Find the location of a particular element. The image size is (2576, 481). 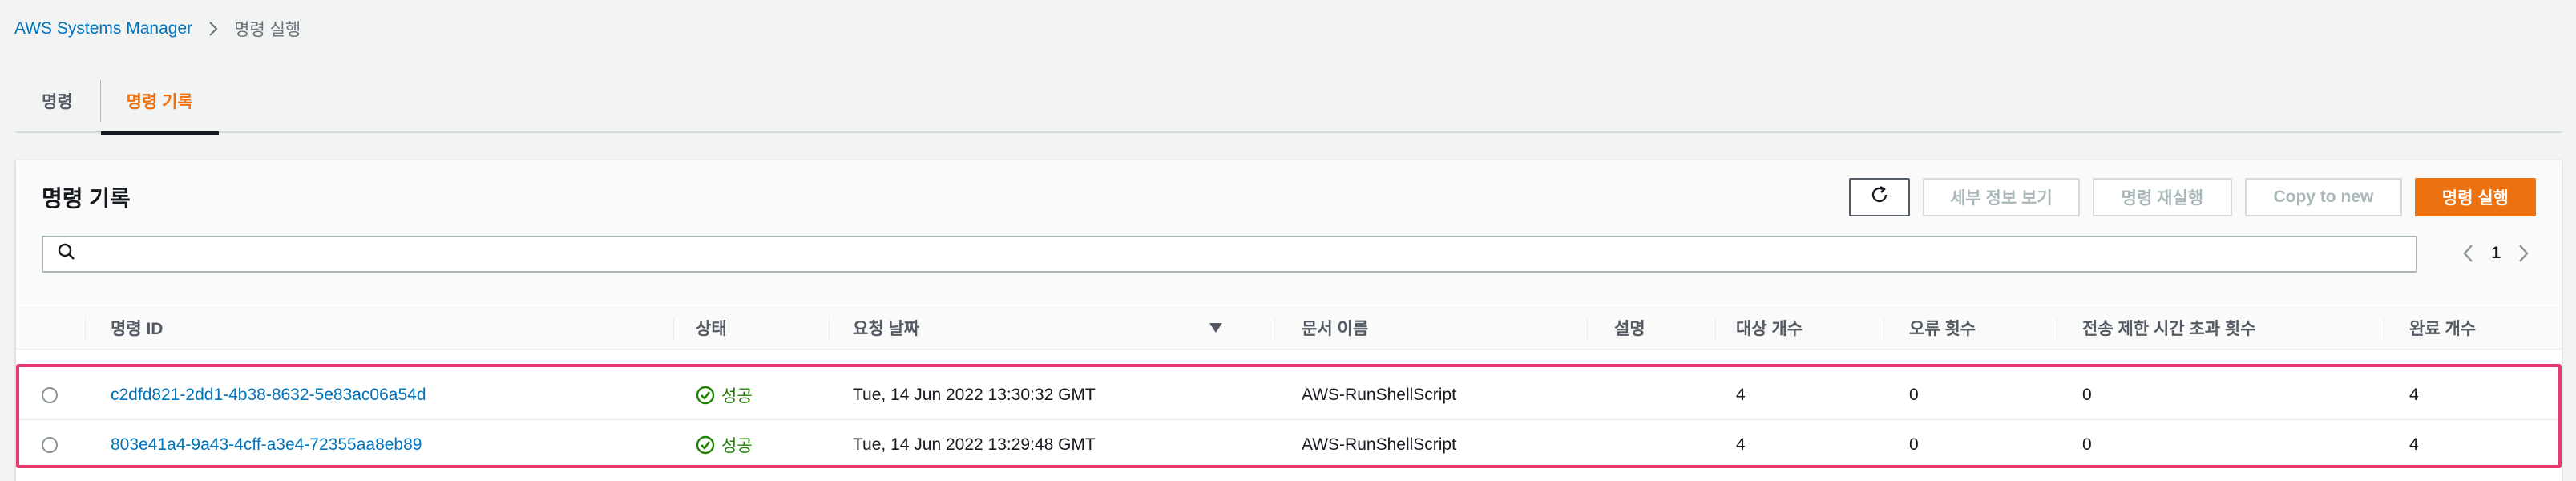

action-buttons: 세부 정보 보기 명령 재실행 Copy to new 명령 실행 is located at coordinates (2192, 197).